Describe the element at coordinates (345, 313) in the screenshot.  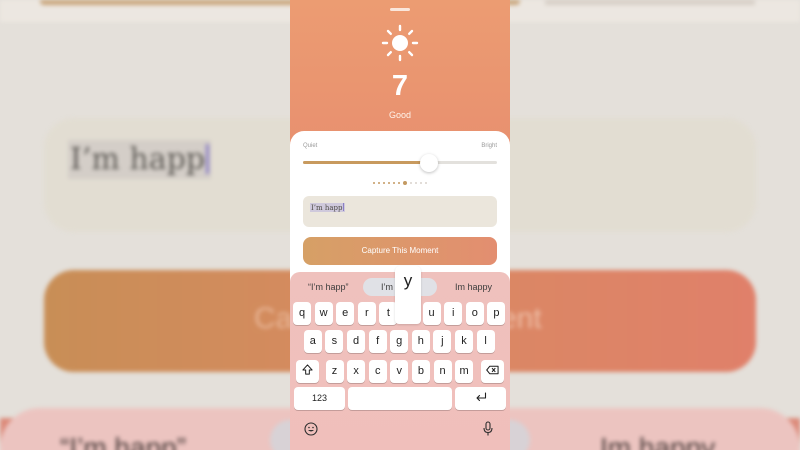
I see `key-e: e` at that location.